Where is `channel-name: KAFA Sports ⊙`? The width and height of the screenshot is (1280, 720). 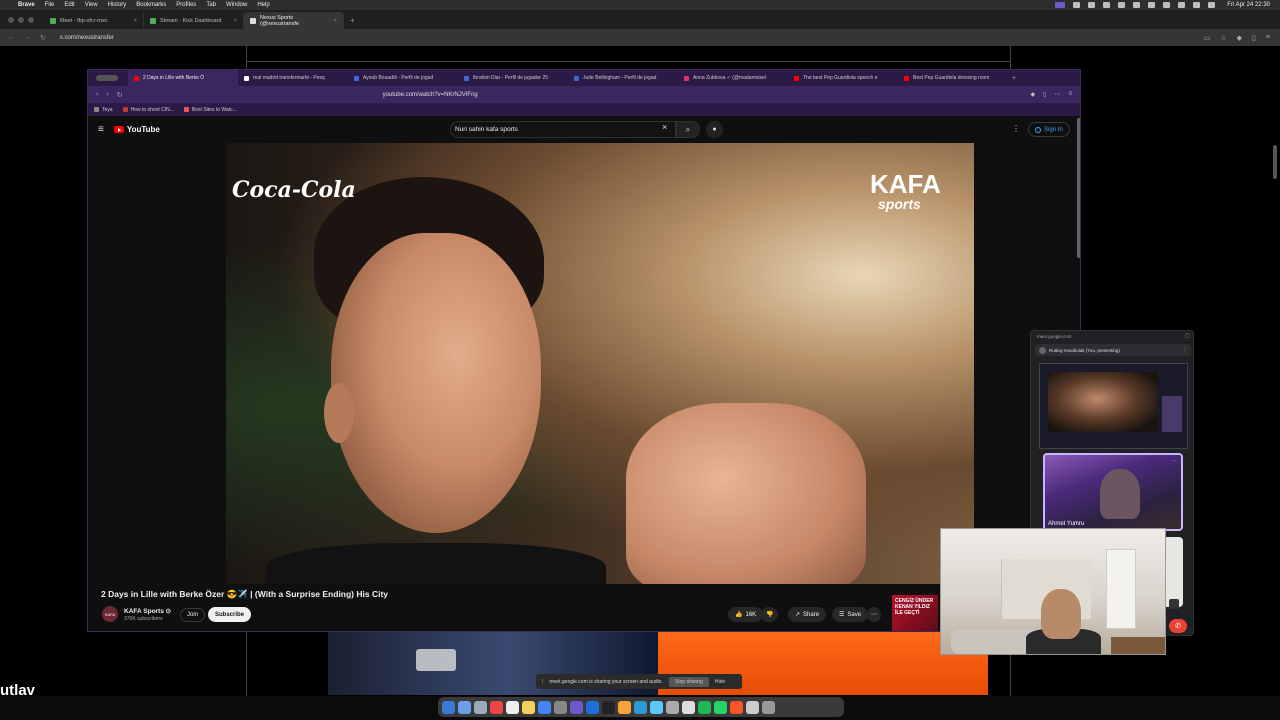
channel-name: KAFA Sports ⊙ is located at coordinates (147, 611).